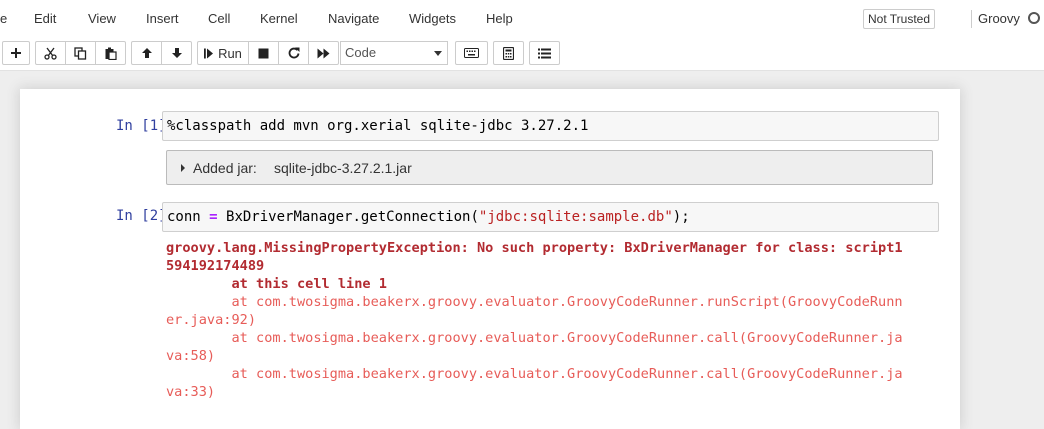  I want to click on copy-button, so click(80, 53).